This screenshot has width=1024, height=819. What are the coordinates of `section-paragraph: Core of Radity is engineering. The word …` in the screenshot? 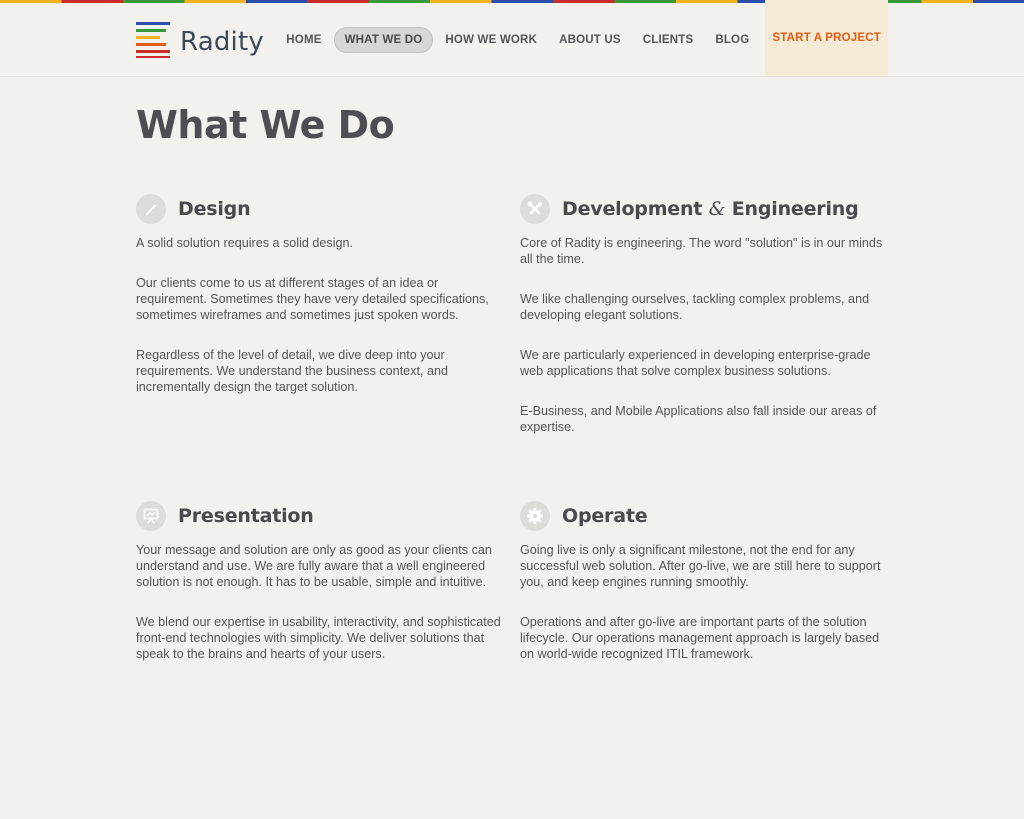 It's located at (701, 251).